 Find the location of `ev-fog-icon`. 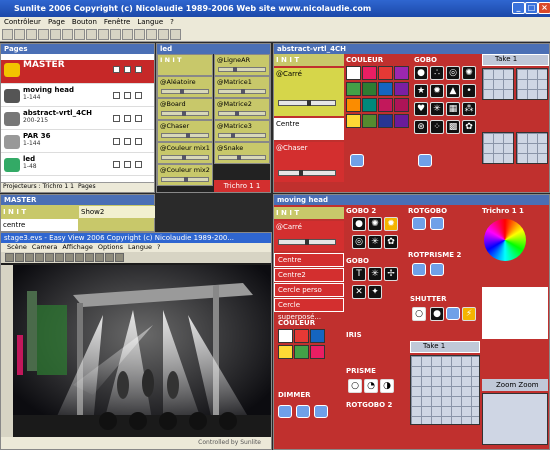

ev-fog-icon is located at coordinates (89, 257).